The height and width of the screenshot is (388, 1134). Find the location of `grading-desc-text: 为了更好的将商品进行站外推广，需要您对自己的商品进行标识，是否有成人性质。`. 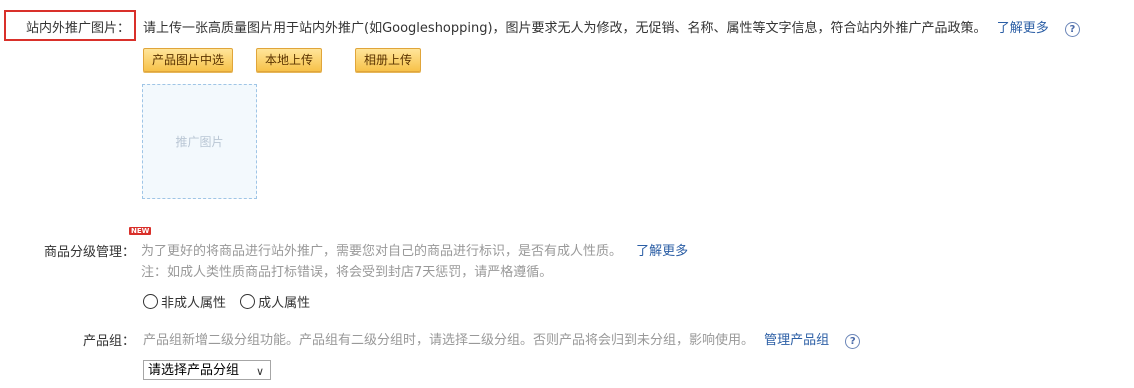

grading-desc-text: 为了更好的将商品进行站外推广，需要您对自己的商品进行标识，是否有成人性质。 is located at coordinates (382, 251).